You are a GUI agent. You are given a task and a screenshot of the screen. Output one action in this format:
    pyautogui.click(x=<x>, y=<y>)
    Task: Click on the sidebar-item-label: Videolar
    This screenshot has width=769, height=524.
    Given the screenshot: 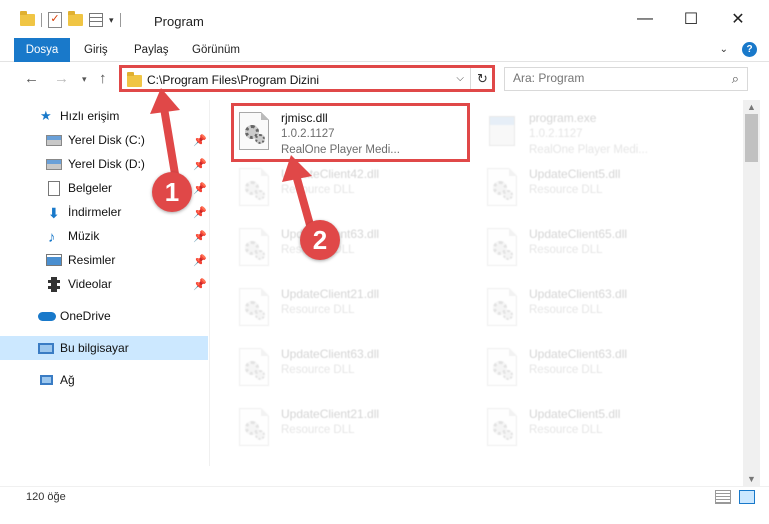 What is the action you would take?
    pyautogui.click(x=90, y=284)
    